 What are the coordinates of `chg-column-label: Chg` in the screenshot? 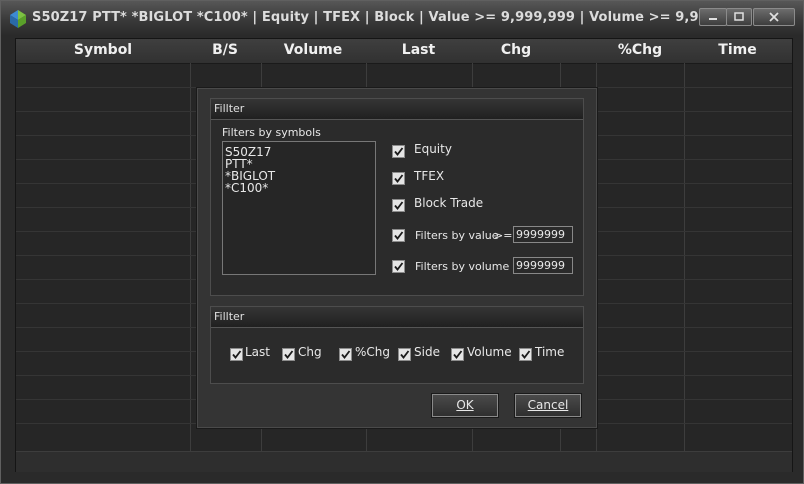 It's located at (310, 352).